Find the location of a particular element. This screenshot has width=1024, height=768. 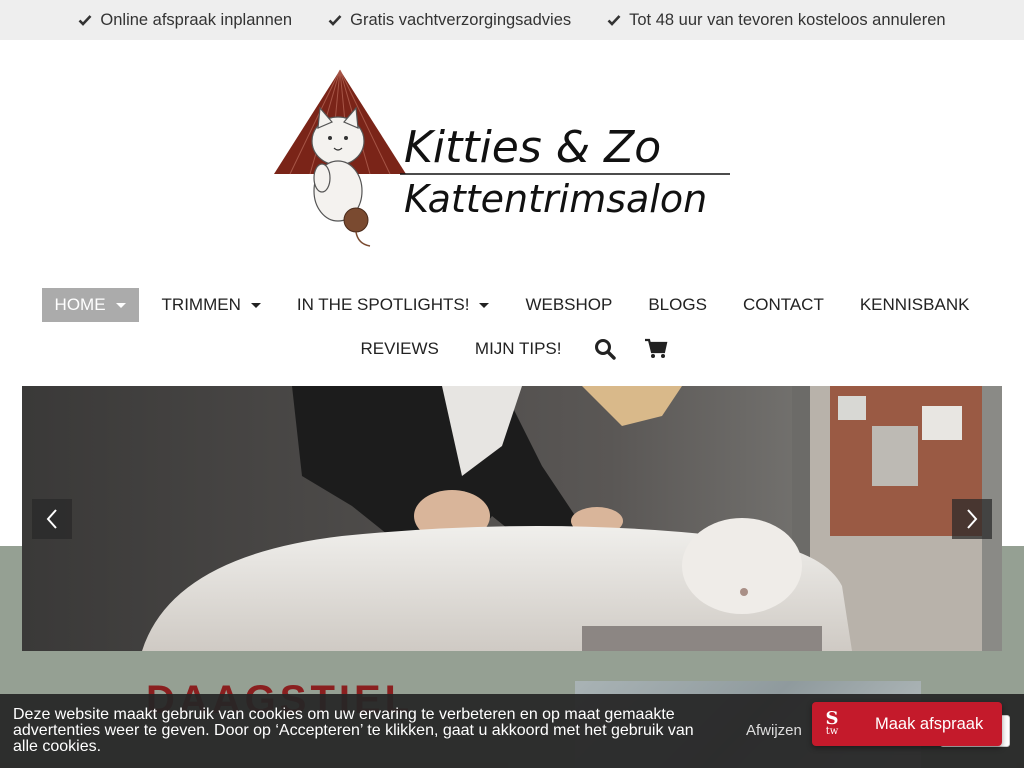

cookie-decline-button: Afwijzen is located at coordinates (774, 730).